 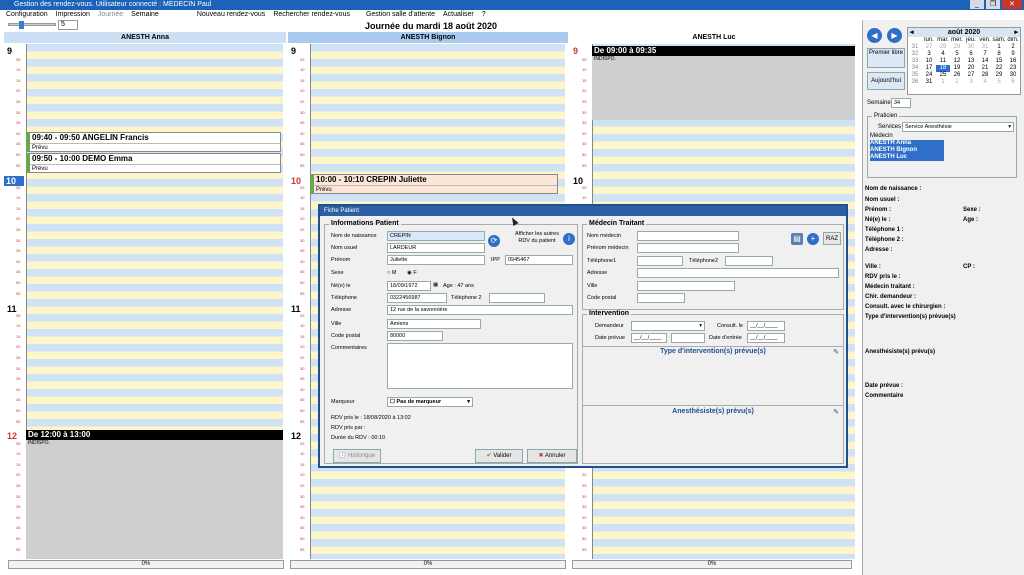 I want to click on date-entree-input: __/__/____, so click(x=766, y=338).